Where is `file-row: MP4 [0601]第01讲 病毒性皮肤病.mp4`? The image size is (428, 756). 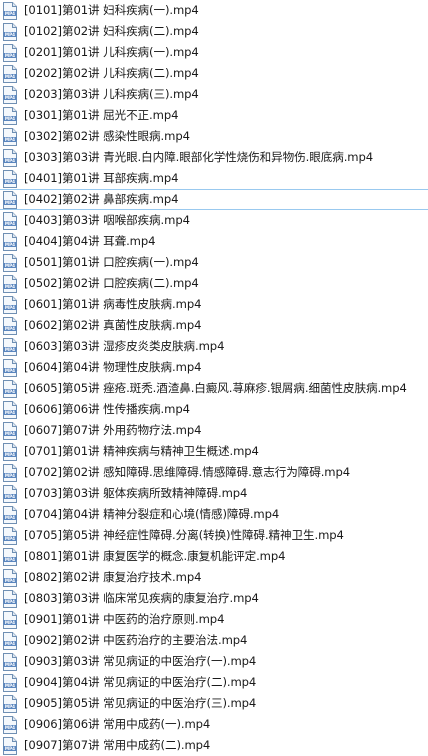
file-row: MP4 [0601]第01讲 病毒性皮肤病.mp4 is located at coordinates (214, 304).